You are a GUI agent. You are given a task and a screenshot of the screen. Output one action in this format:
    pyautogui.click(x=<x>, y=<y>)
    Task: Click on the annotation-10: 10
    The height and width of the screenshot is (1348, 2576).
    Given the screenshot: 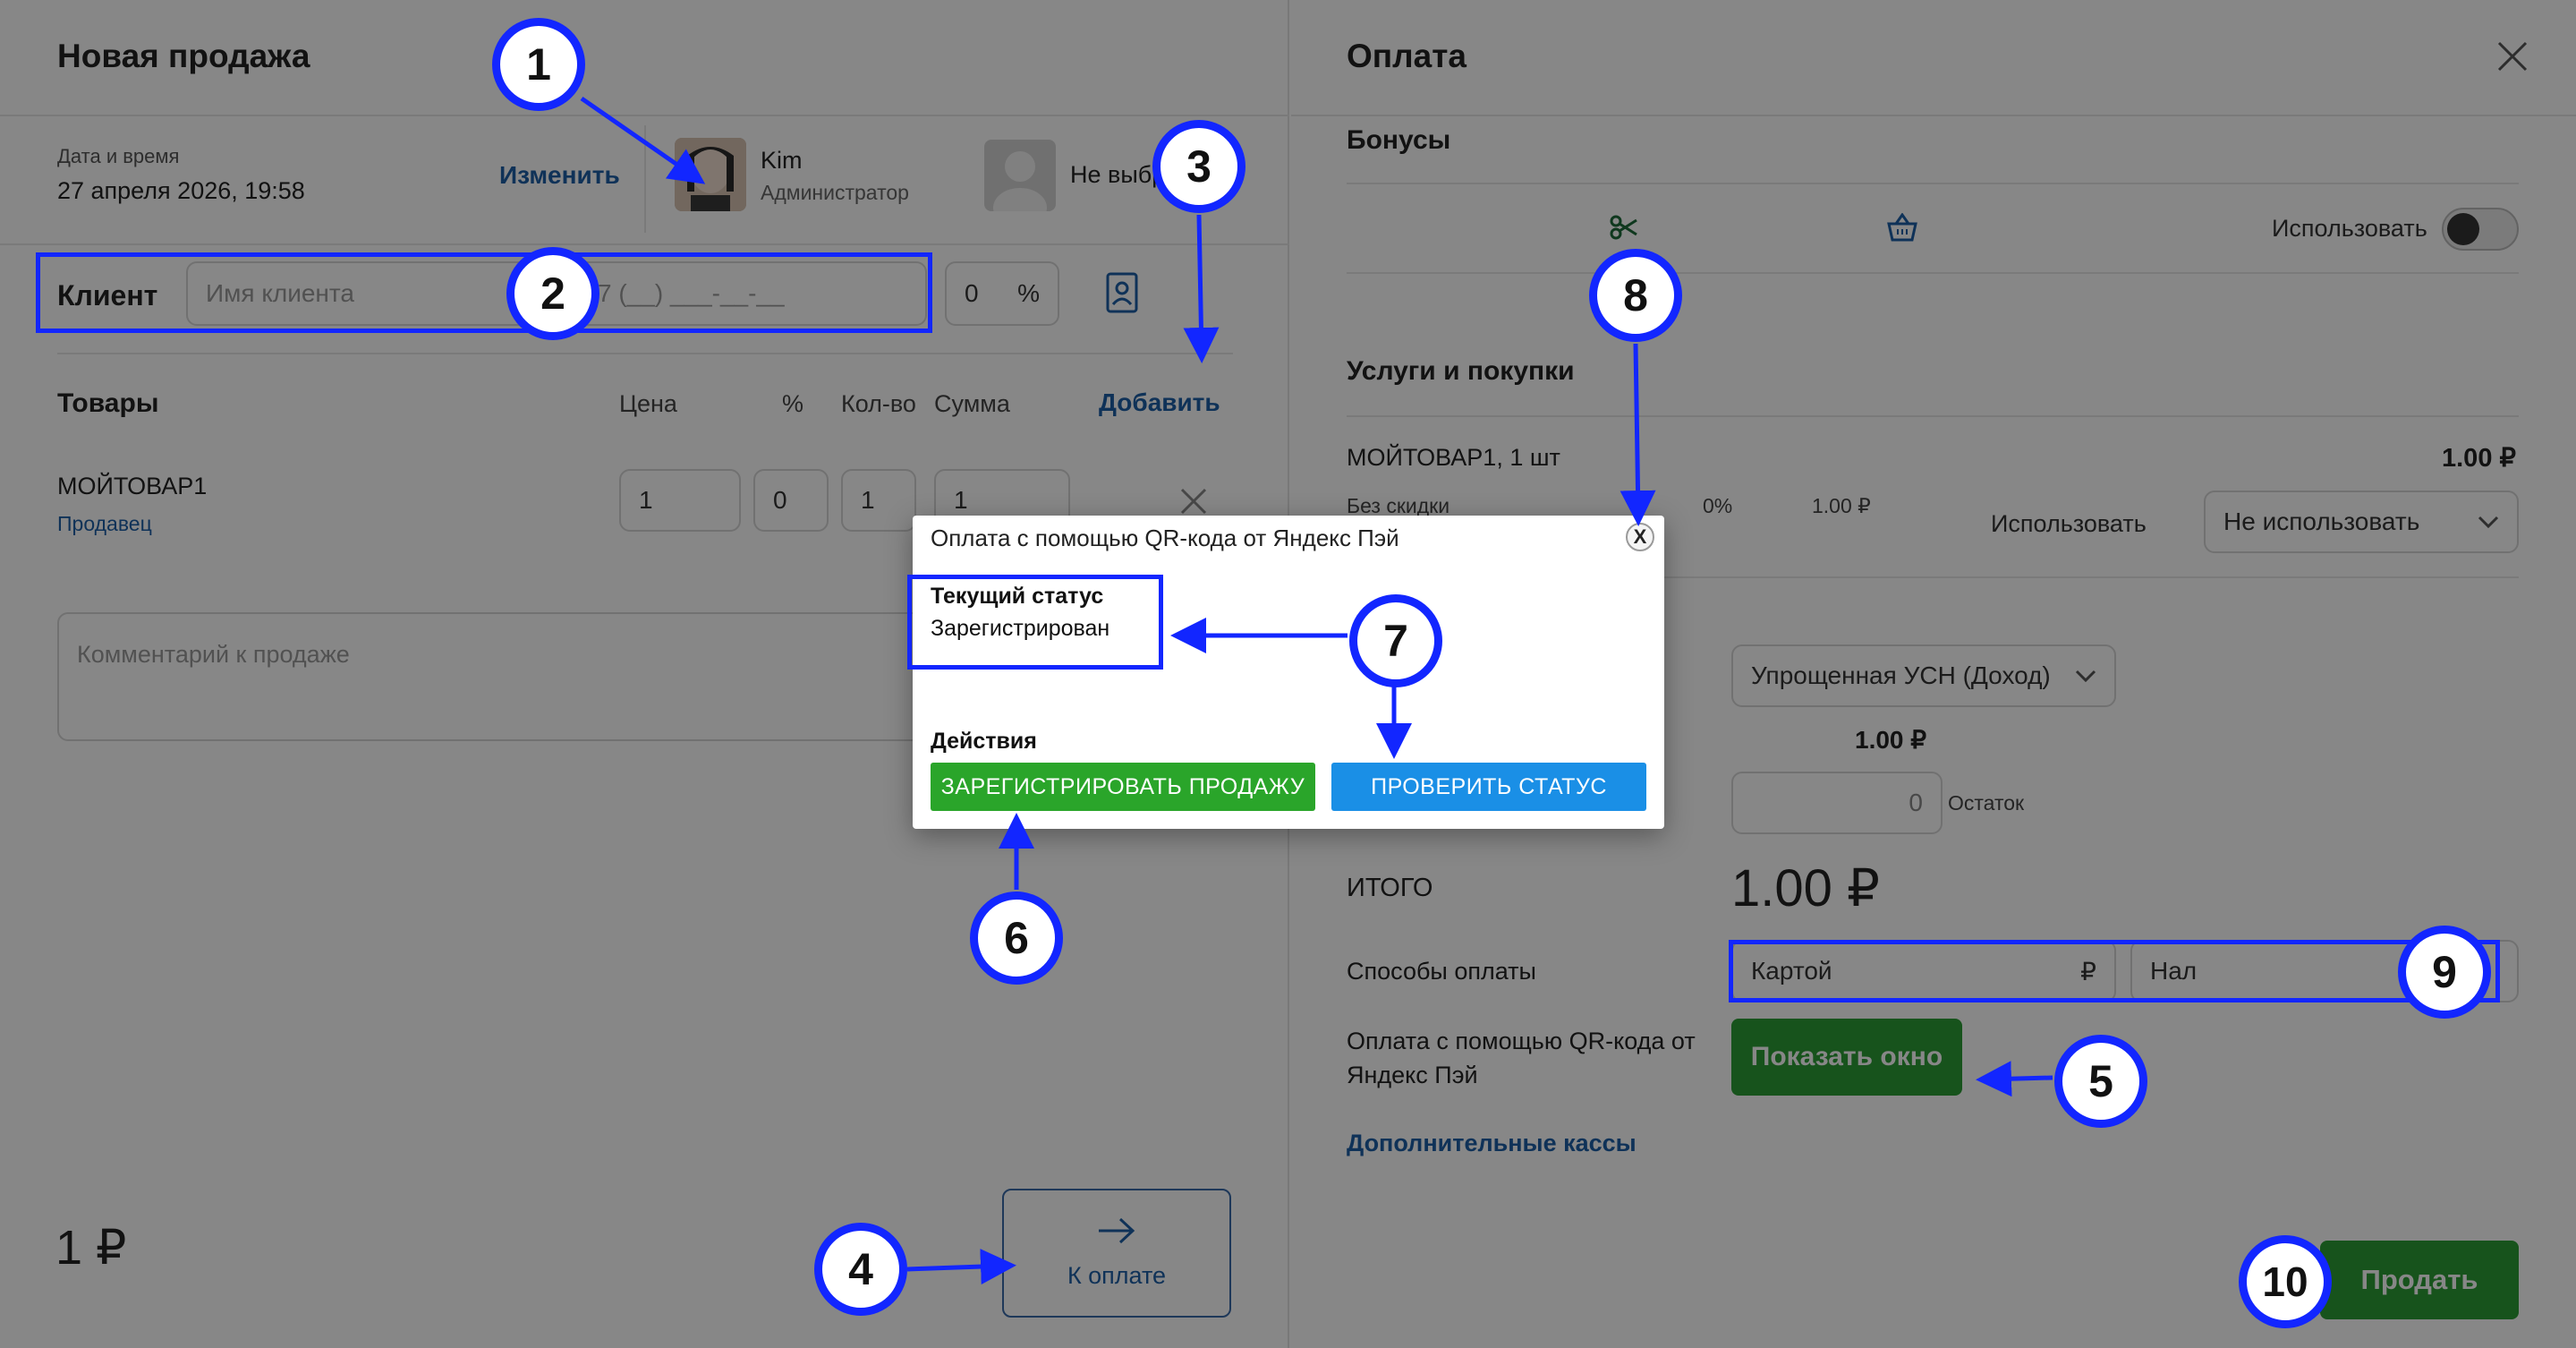 What is the action you would take?
    pyautogui.click(x=2285, y=1281)
    